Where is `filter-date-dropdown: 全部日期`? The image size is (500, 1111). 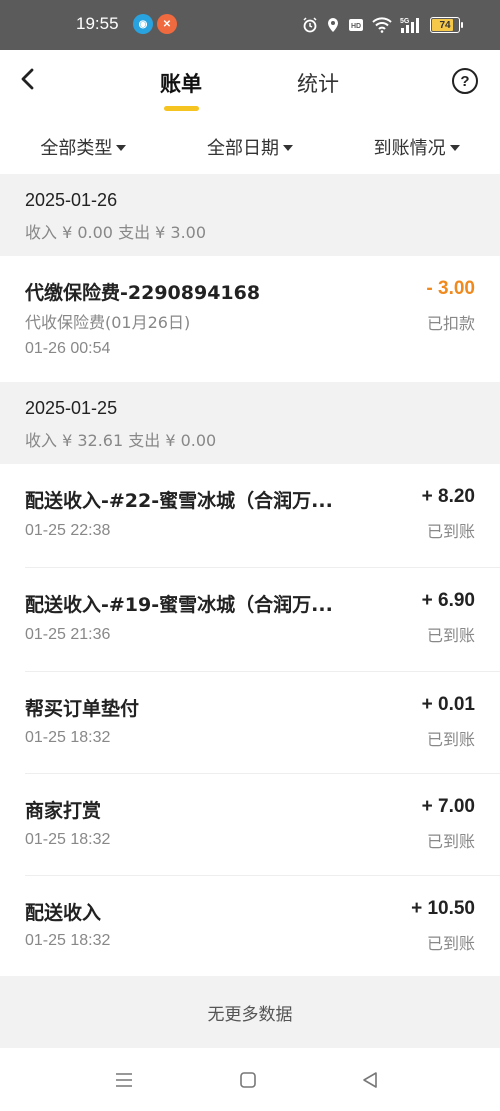 filter-date-dropdown: 全部日期 is located at coordinates (250, 147).